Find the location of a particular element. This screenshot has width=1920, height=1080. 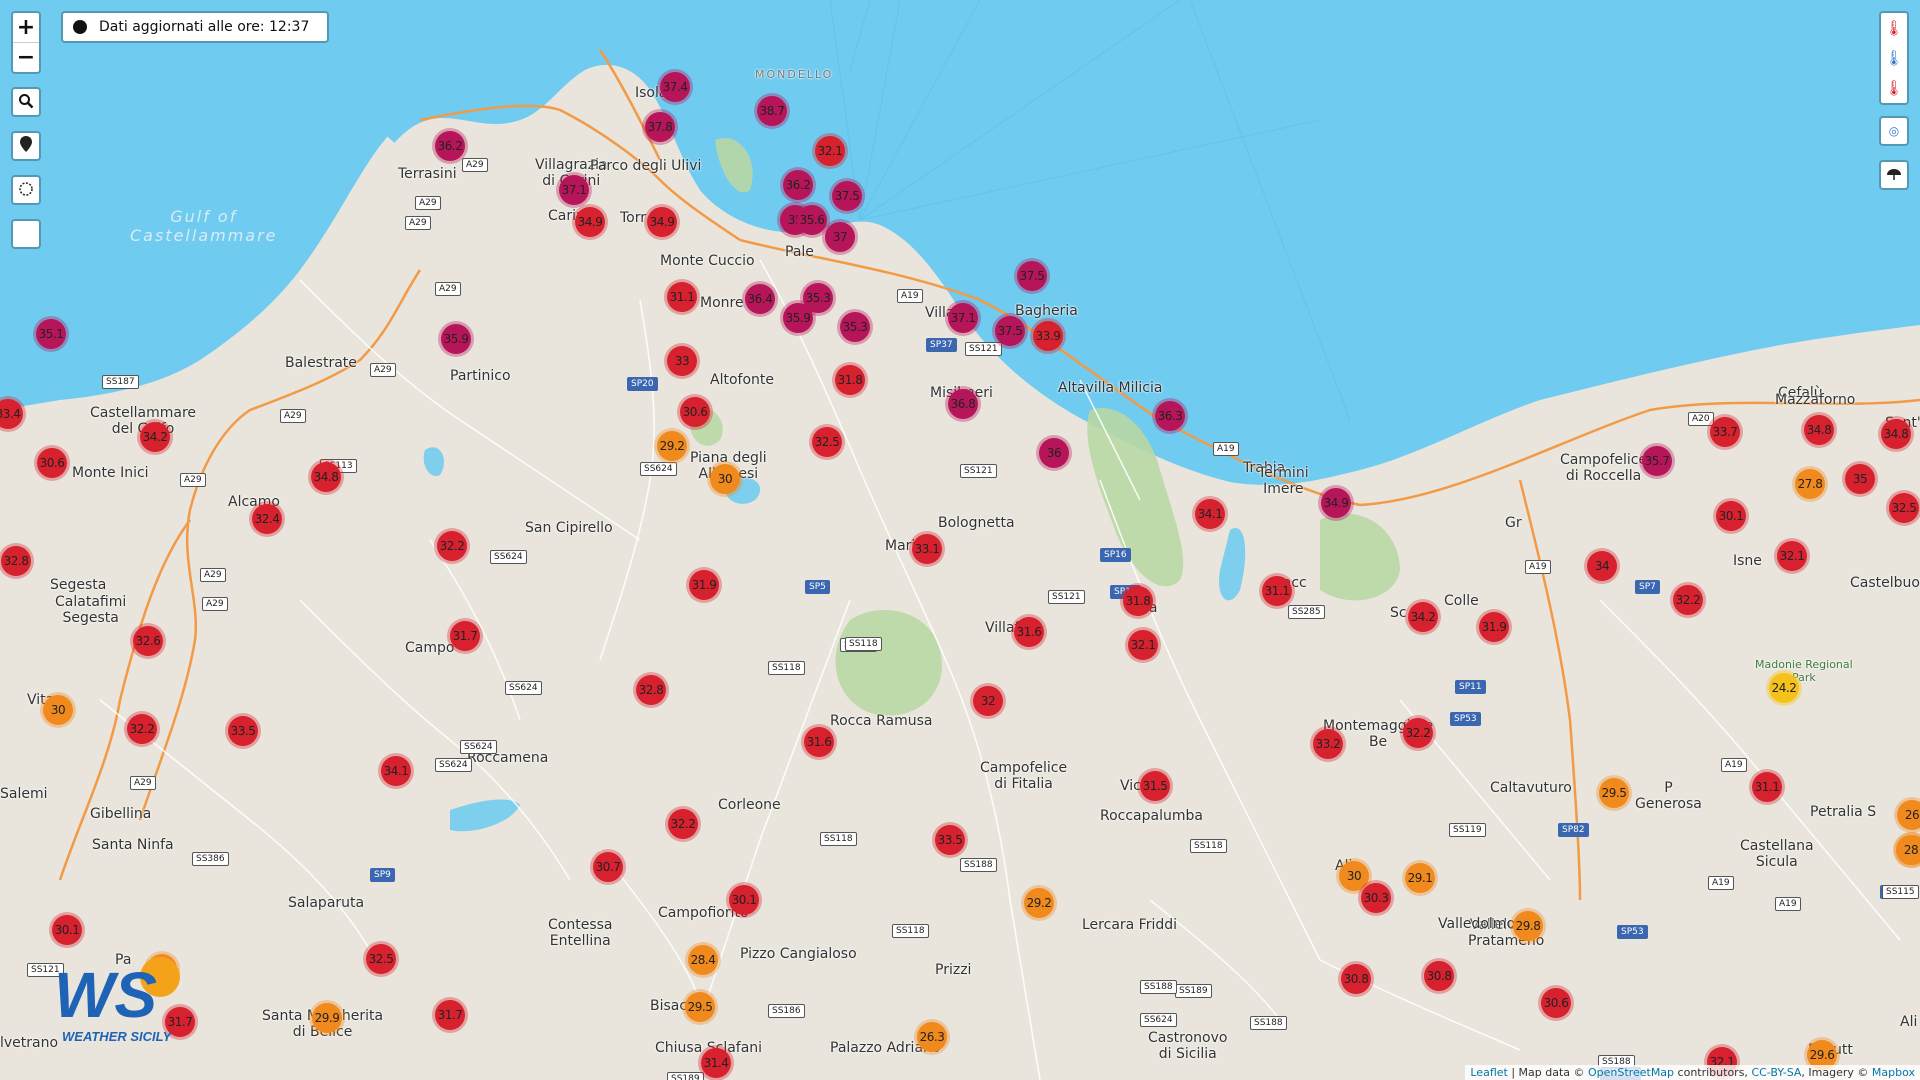

temperature-marker: 31.4 is located at coordinates (716, 1063).